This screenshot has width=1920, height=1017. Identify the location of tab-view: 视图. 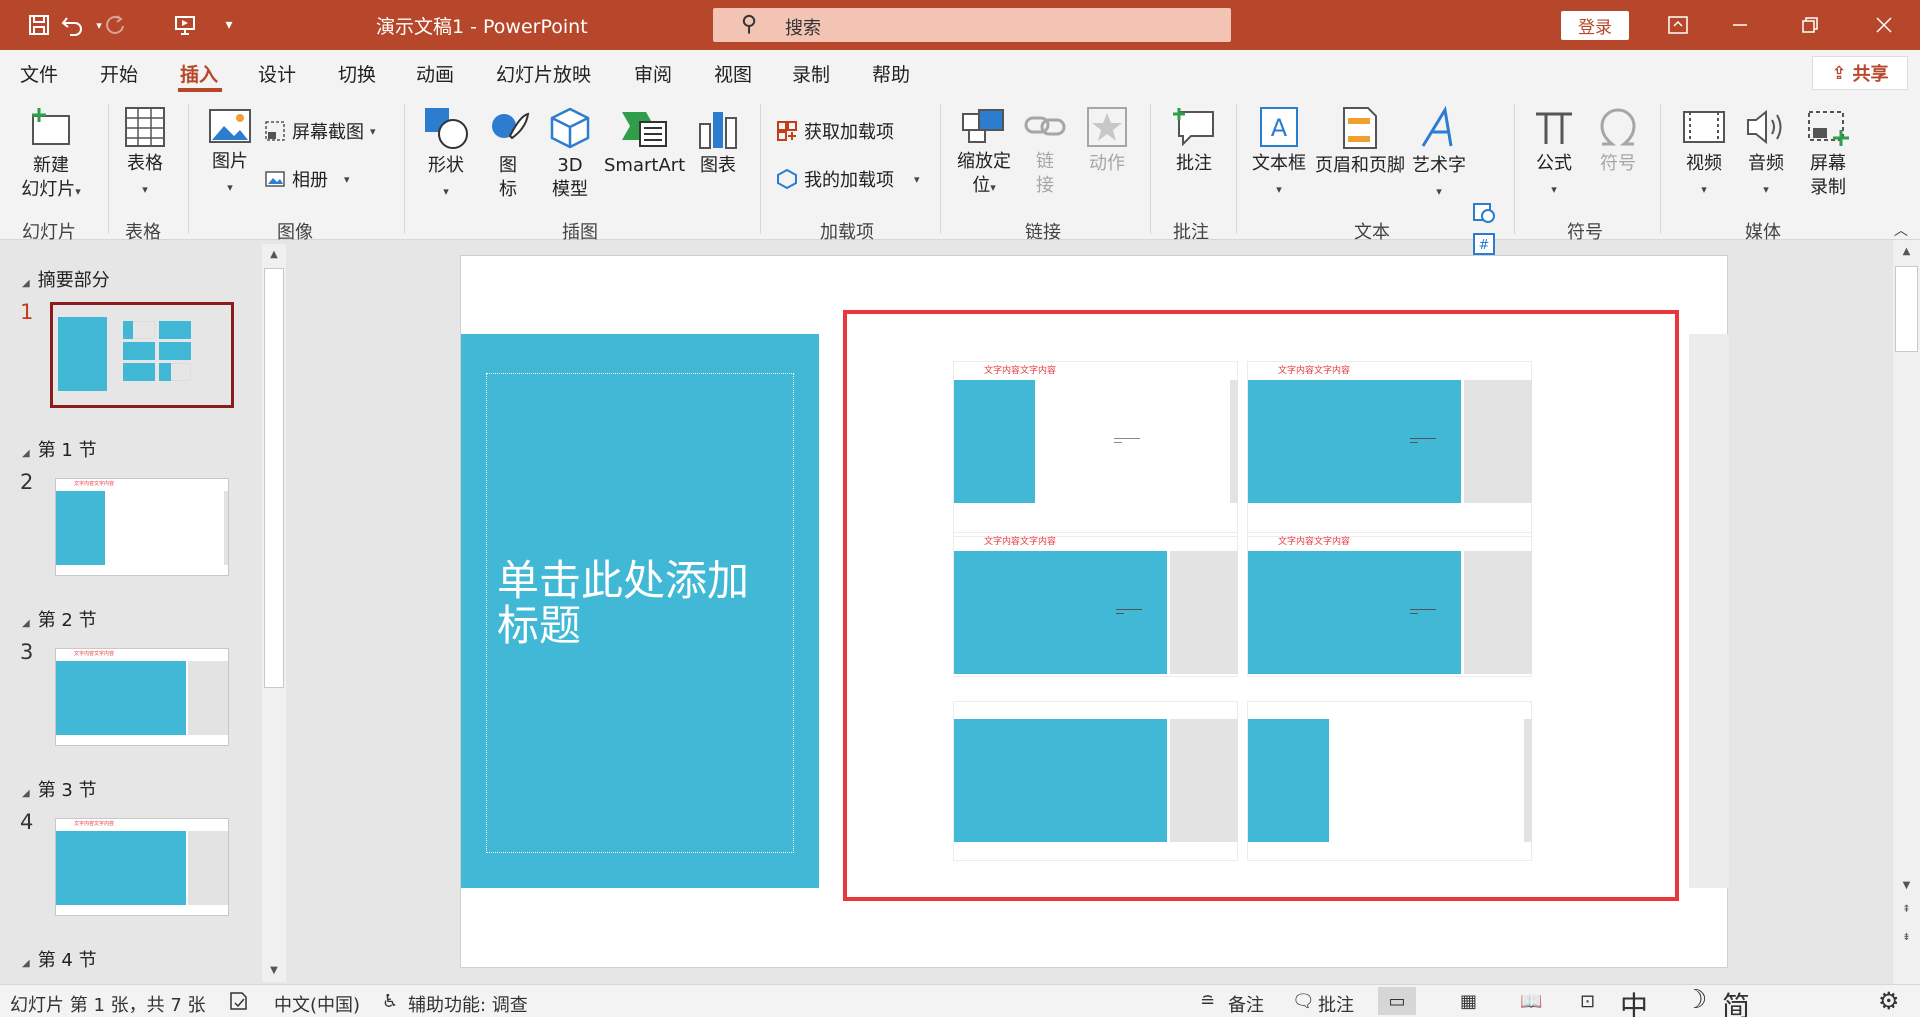
(733, 73).